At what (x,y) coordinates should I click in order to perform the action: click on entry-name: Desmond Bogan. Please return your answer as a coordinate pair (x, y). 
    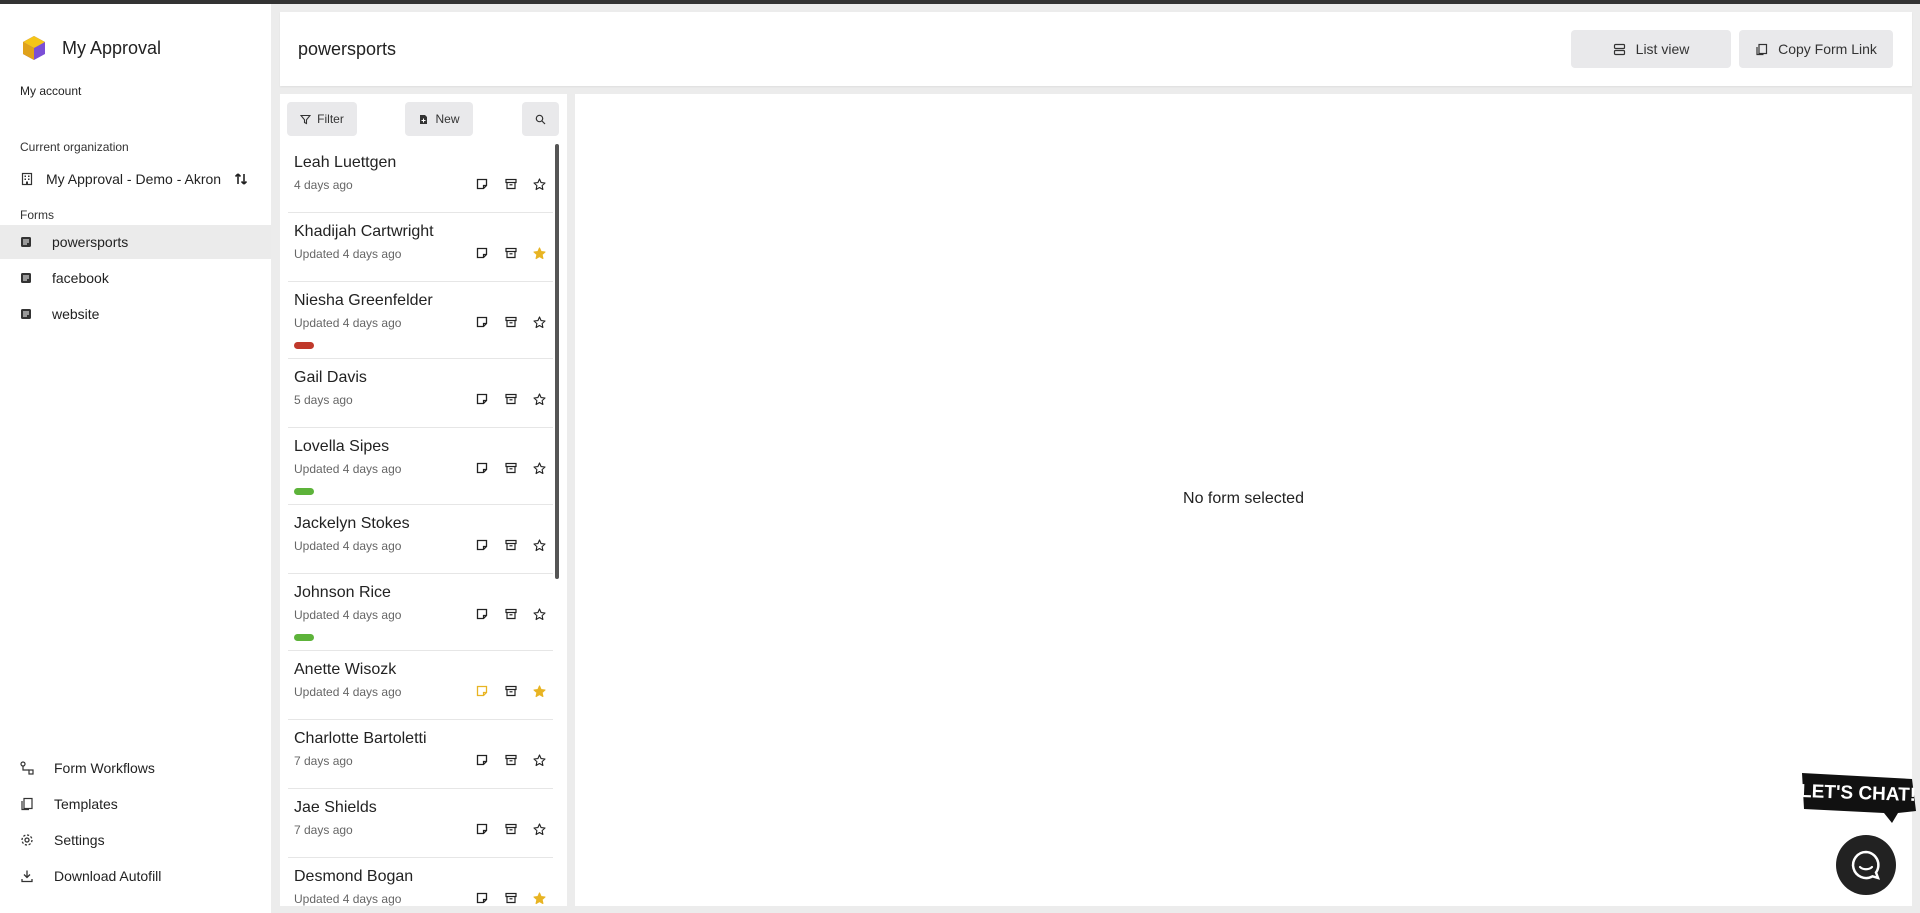
    Looking at the image, I should click on (354, 876).